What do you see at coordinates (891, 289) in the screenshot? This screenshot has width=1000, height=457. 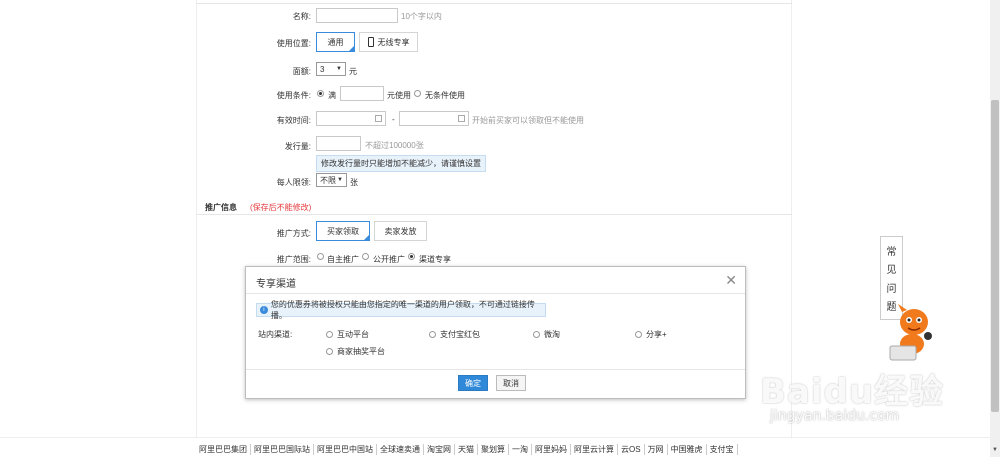 I see `faq-char: 问` at bounding box center [891, 289].